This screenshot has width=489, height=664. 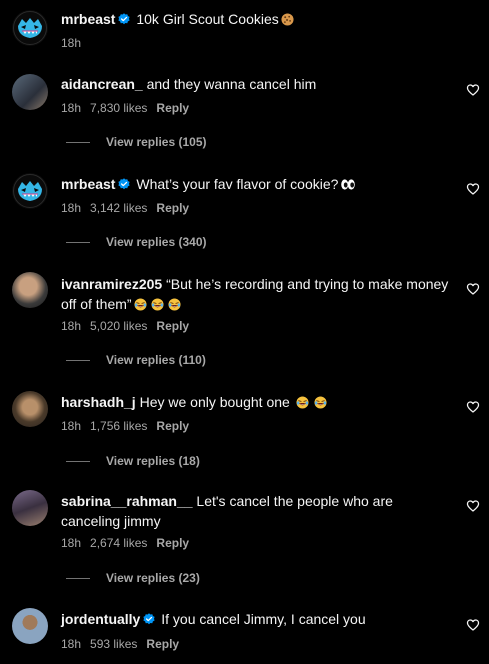 I want to click on caption-text: mrbeast 10k Girl Scout Cookies, so click(x=256, y=19).